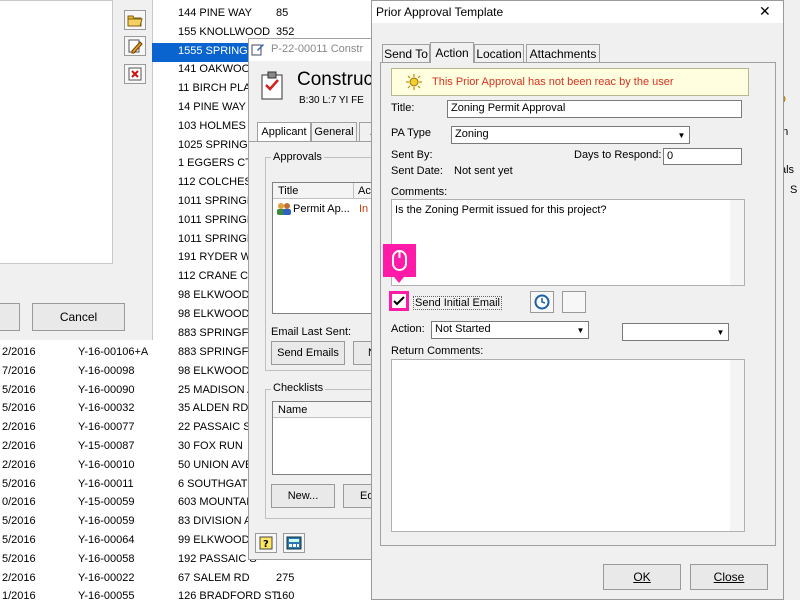  What do you see at coordinates (568, 445) in the screenshot?
I see `return-comments-textarea` at bounding box center [568, 445].